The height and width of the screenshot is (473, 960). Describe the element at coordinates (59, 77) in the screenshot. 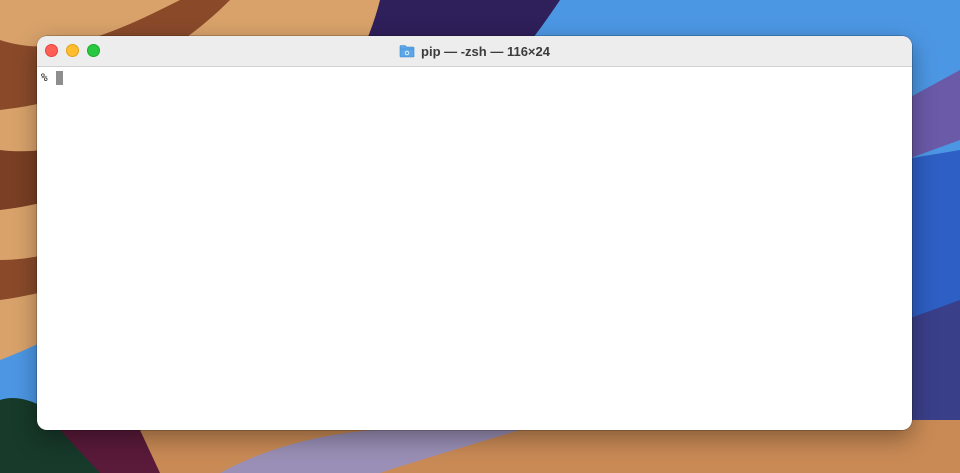

I see `text-cursor` at that location.